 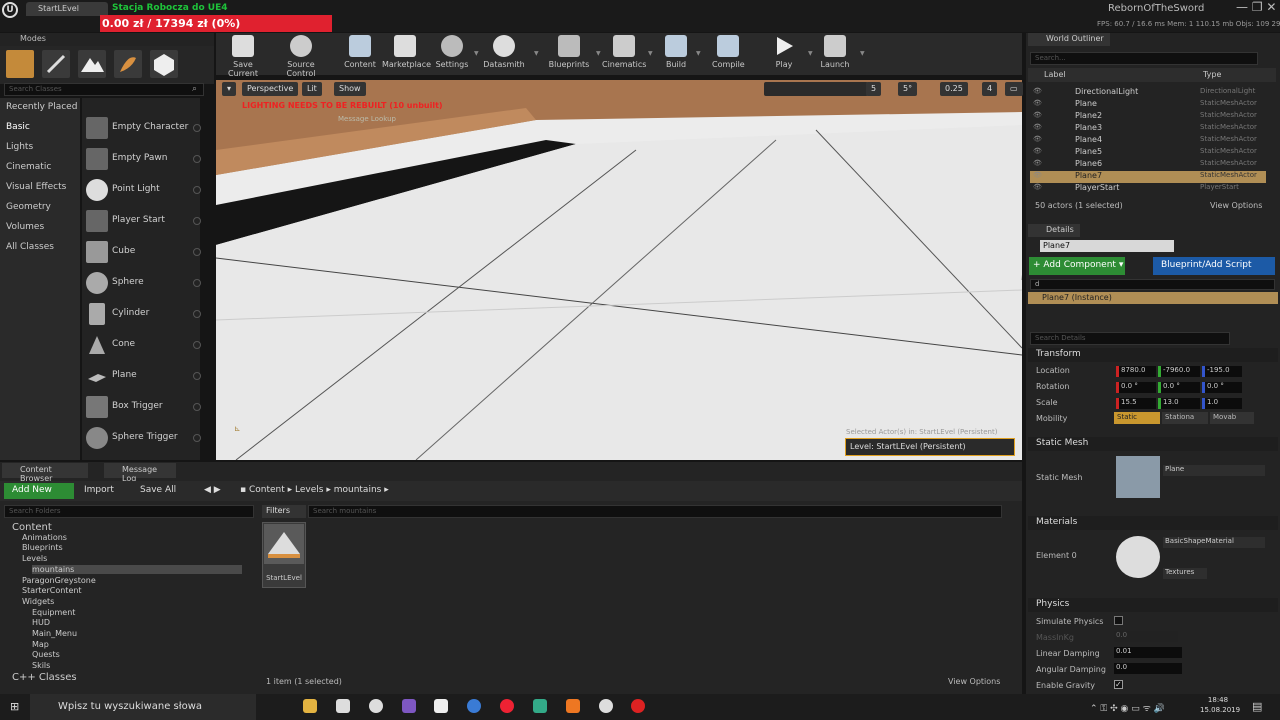 I want to click on settings-dropdown-icon: ▼, so click(x=476, y=53).